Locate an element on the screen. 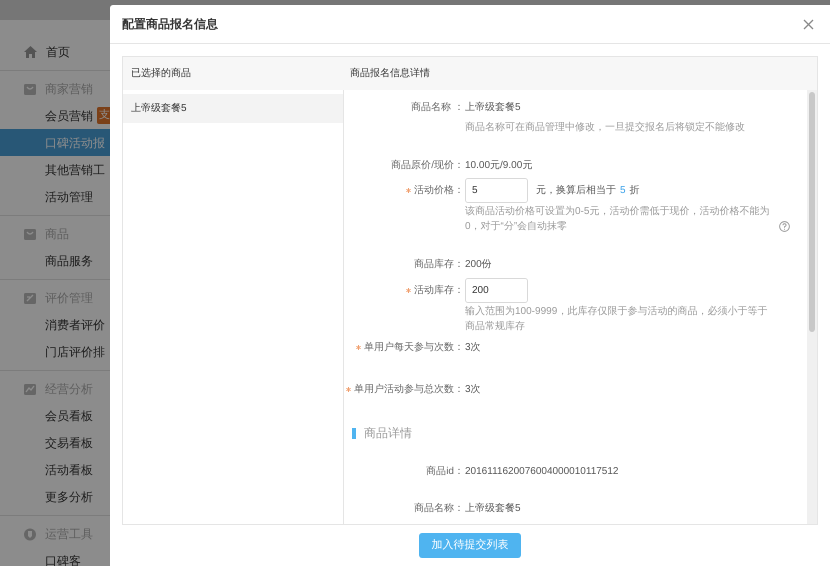 This screenshot has height=566, width=830. sidebar-item: 消费者评价 is located at coordinates (55, 324).